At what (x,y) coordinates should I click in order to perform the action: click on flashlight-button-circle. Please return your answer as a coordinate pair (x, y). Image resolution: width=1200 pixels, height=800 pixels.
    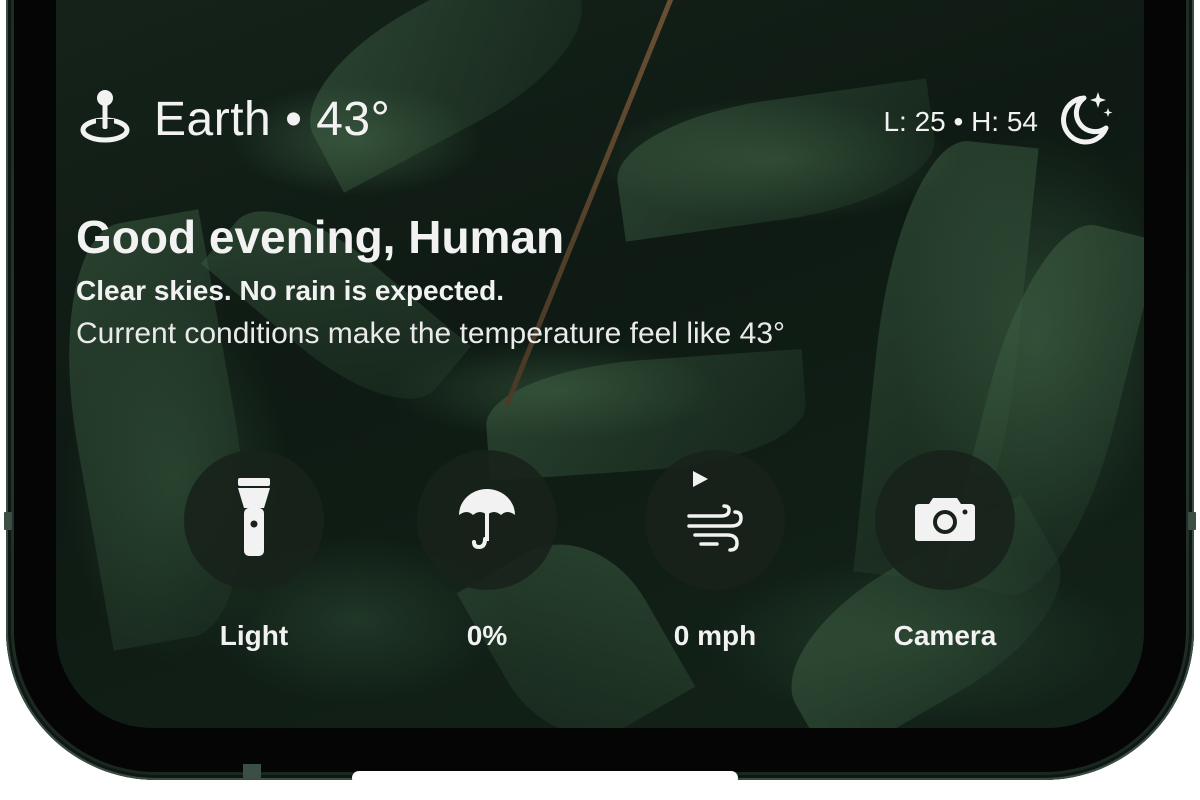
    Looking at the image, I should click on (254, 520).